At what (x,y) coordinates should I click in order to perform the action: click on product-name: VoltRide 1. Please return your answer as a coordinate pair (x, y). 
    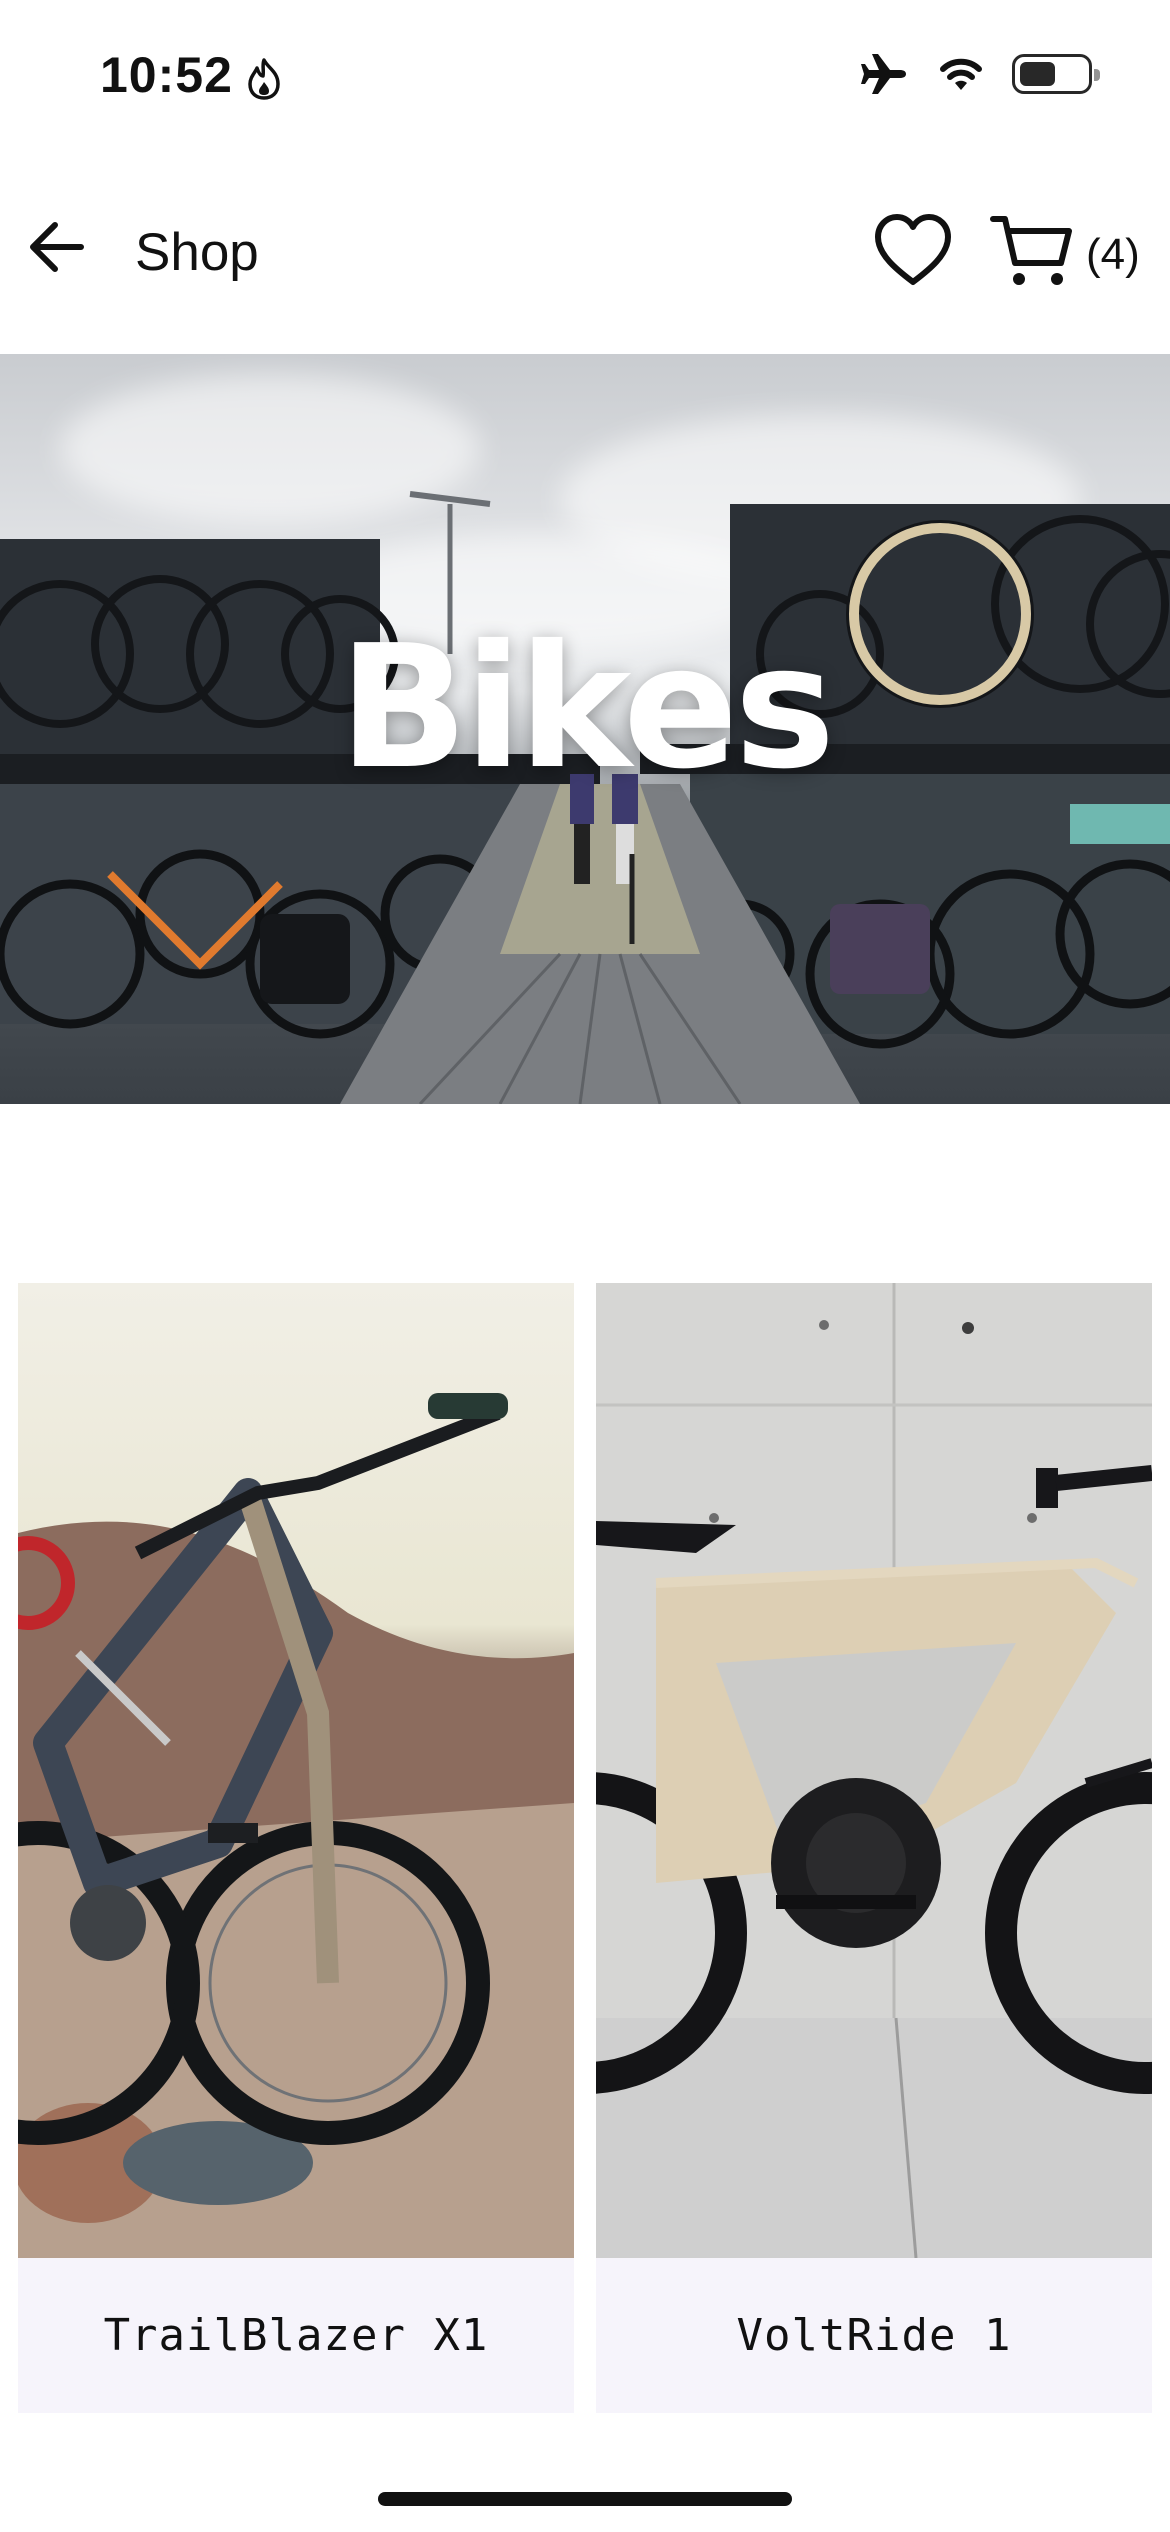
    Looking at the image, I should click on (874, 2335).